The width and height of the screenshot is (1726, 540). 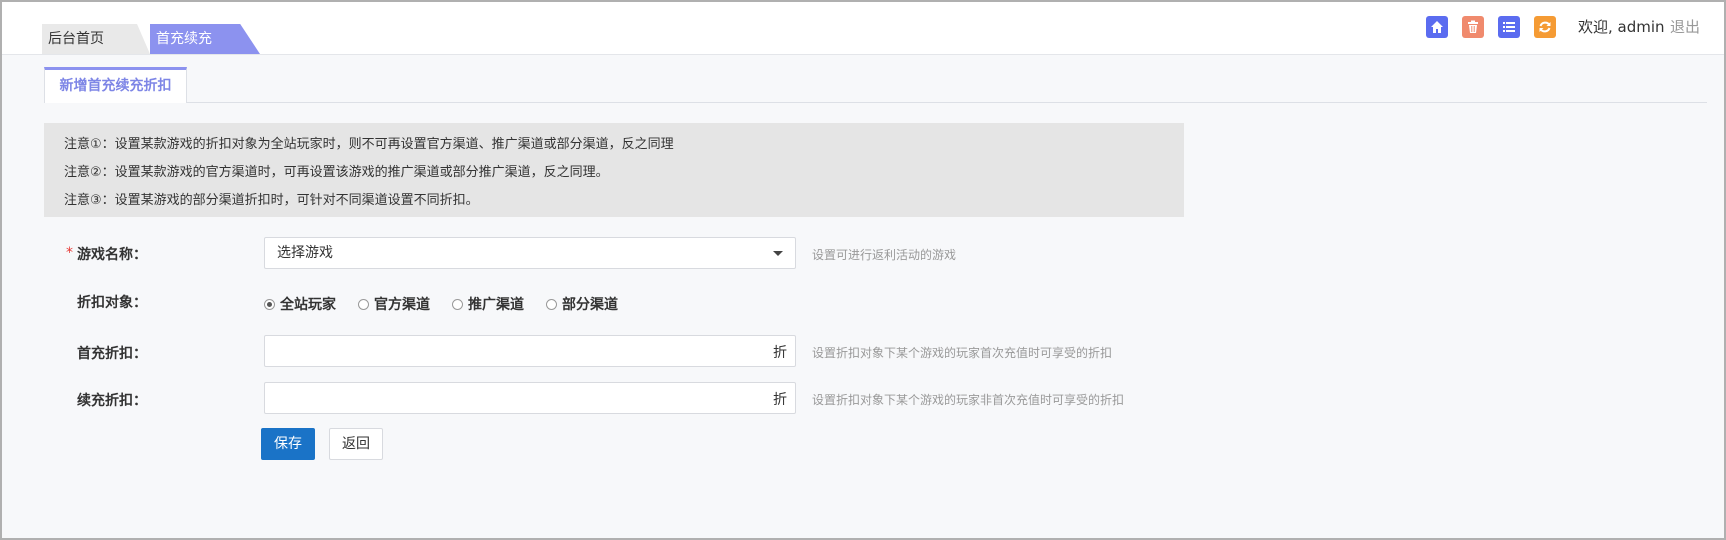 I want to click on renew-discount-label: 续充折扣：, so click(x=112, y=401).